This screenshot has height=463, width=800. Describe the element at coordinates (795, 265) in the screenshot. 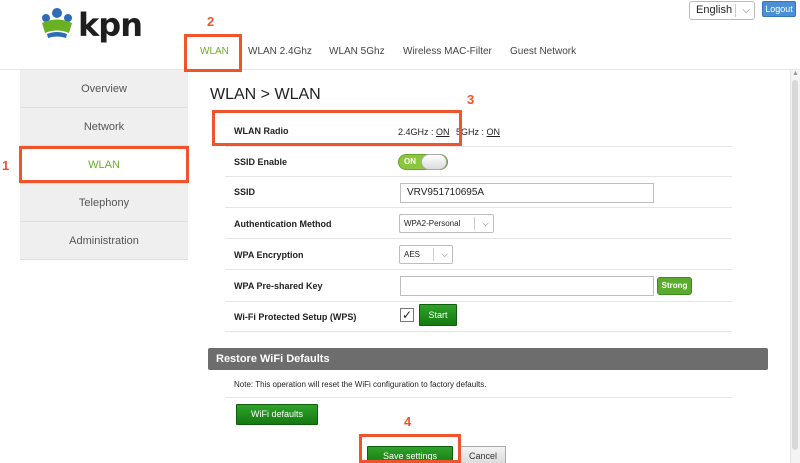

I see `scrollbar-thumb` at that location.